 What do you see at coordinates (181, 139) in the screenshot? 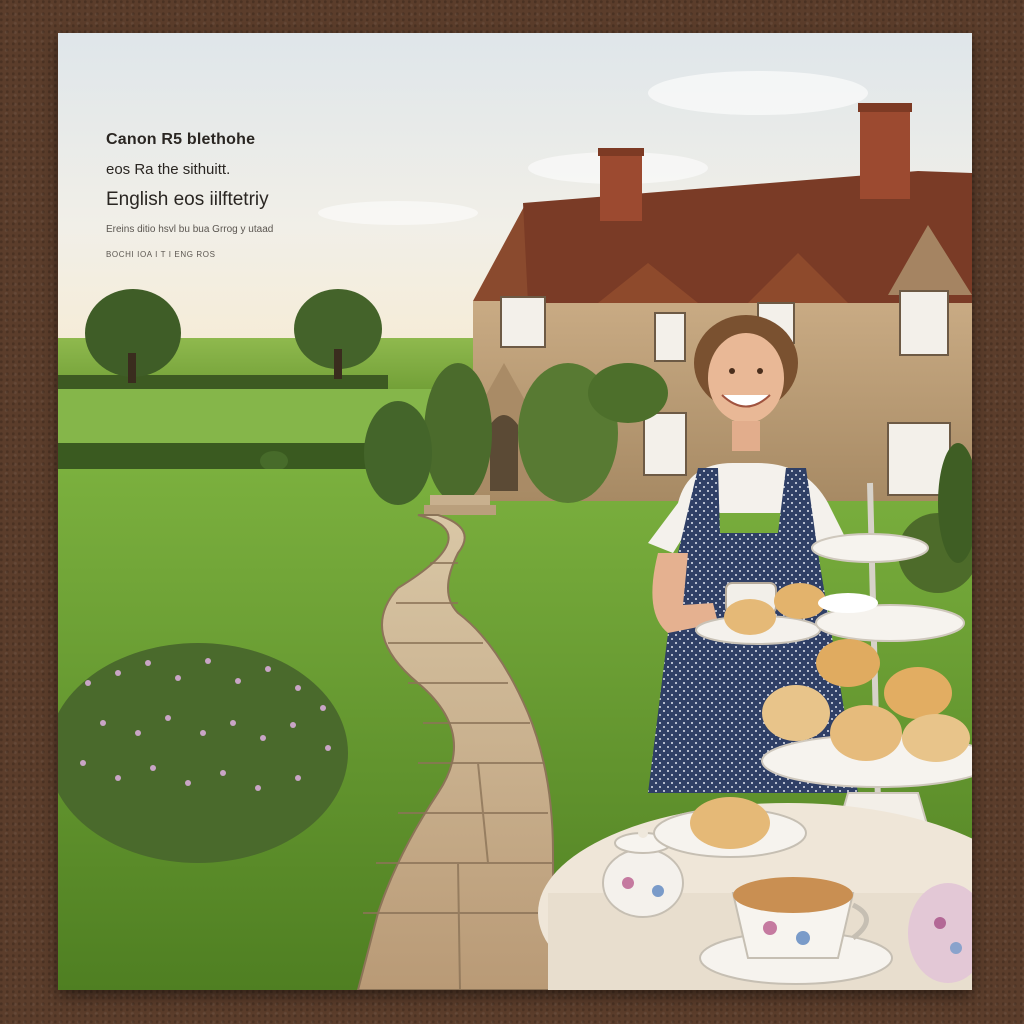
I see `caption-camera-line: Canon R5 blethohe` at bounding box center [181, 139].